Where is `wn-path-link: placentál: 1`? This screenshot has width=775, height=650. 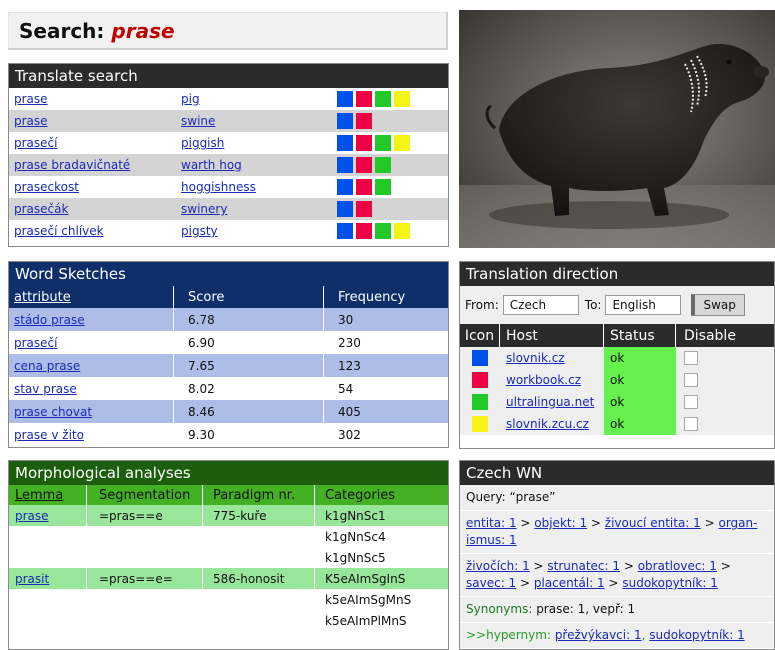
wn-path-link: placentál: 1 is located at coordinates (569, 583).